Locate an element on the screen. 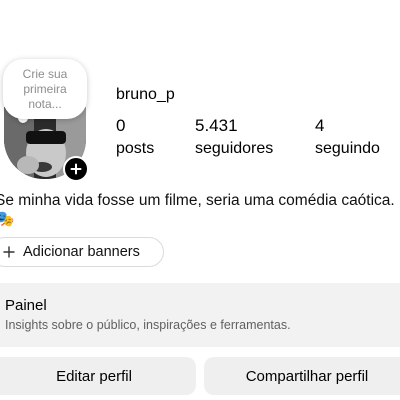 Image resolution: width=400 pixels, height=400 pixels. following-label: seguindo is located at coordinates (347, 149).